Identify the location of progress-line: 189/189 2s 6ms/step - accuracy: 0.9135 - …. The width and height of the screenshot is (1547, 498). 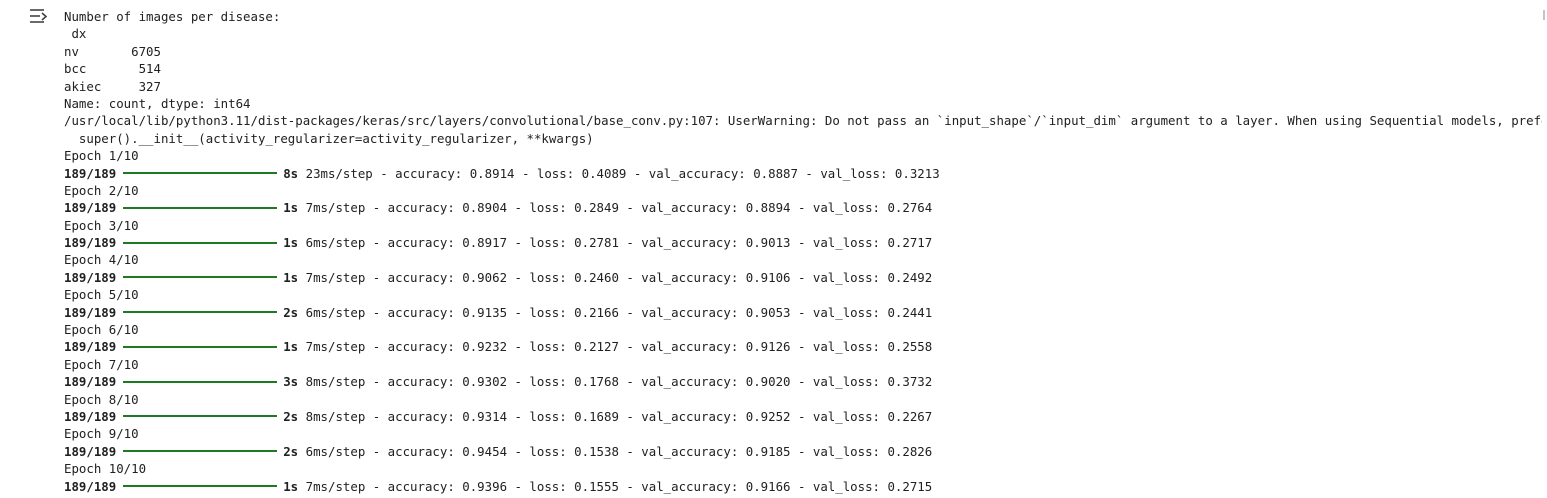
(805, 312).